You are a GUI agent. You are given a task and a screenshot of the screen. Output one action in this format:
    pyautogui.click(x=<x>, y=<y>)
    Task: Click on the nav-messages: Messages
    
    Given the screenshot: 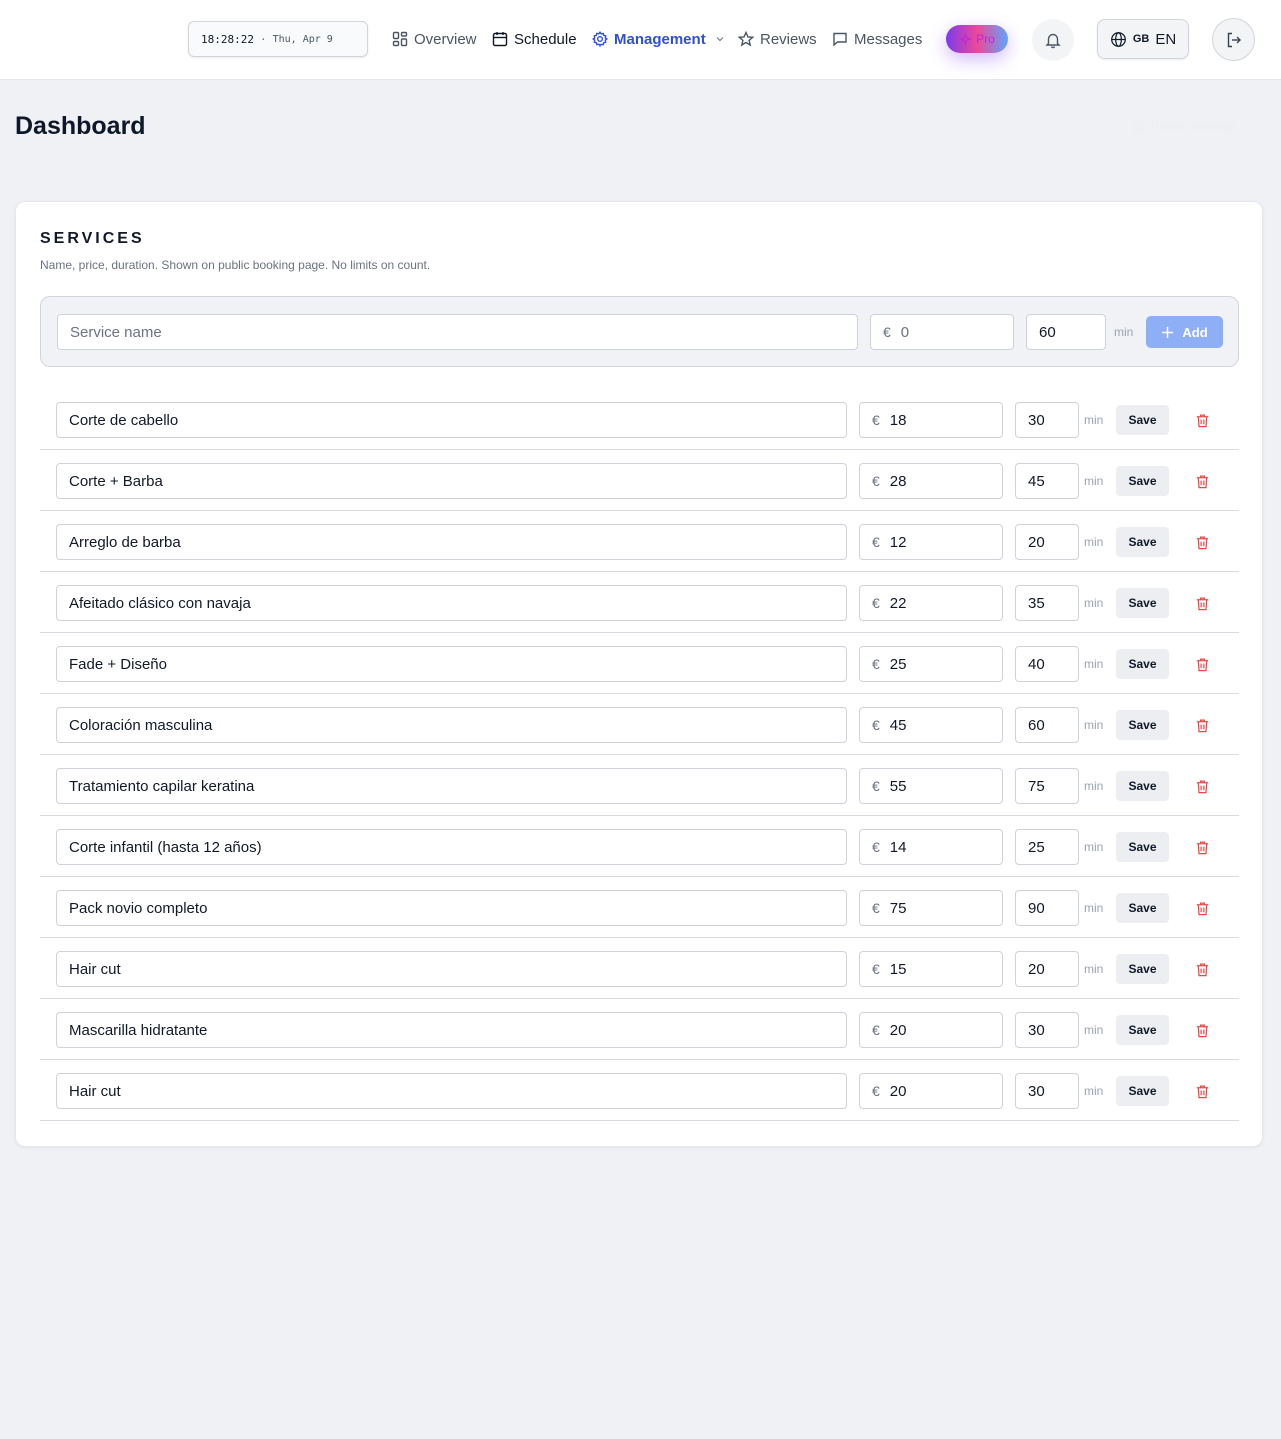 What is the action you would take?
    pyautogui.click(x=877, y=39)
    